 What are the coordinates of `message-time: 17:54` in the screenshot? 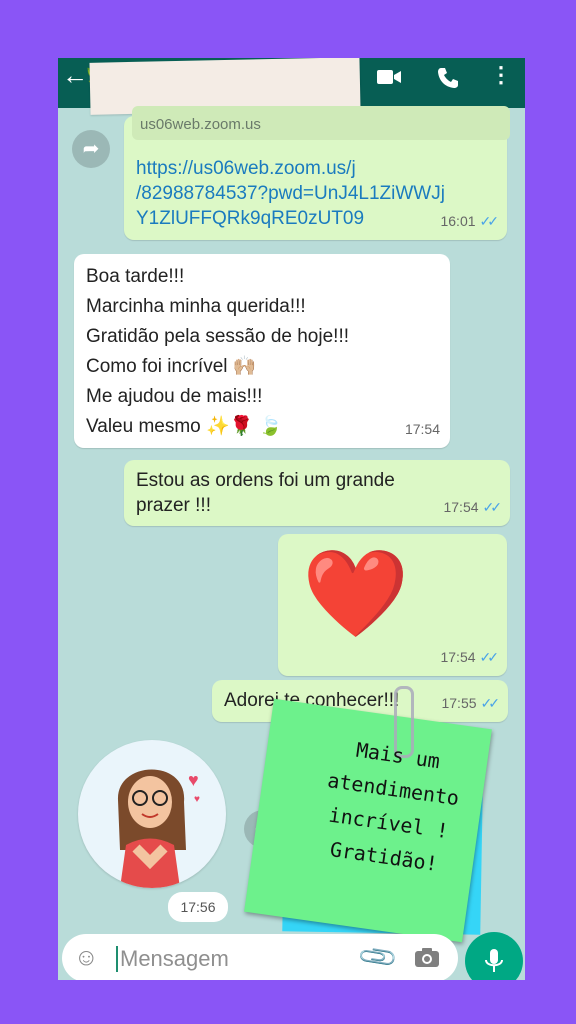 It's located at (422, 429).